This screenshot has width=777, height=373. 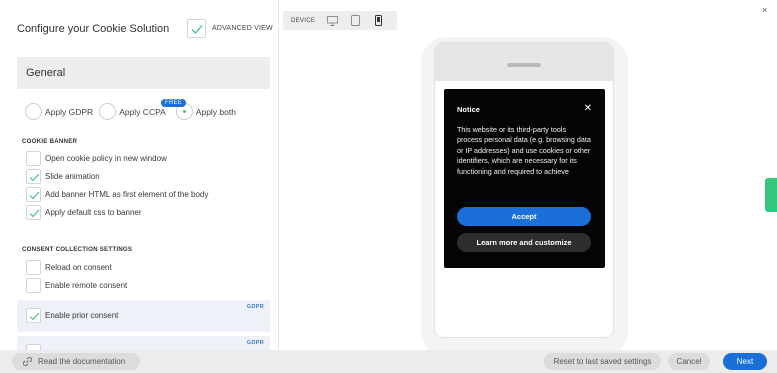 What do you see at coordinates (143, 343) in the screenshot?
I see `next-gdpr-card: GDPR` at bounding box center [143, 343].